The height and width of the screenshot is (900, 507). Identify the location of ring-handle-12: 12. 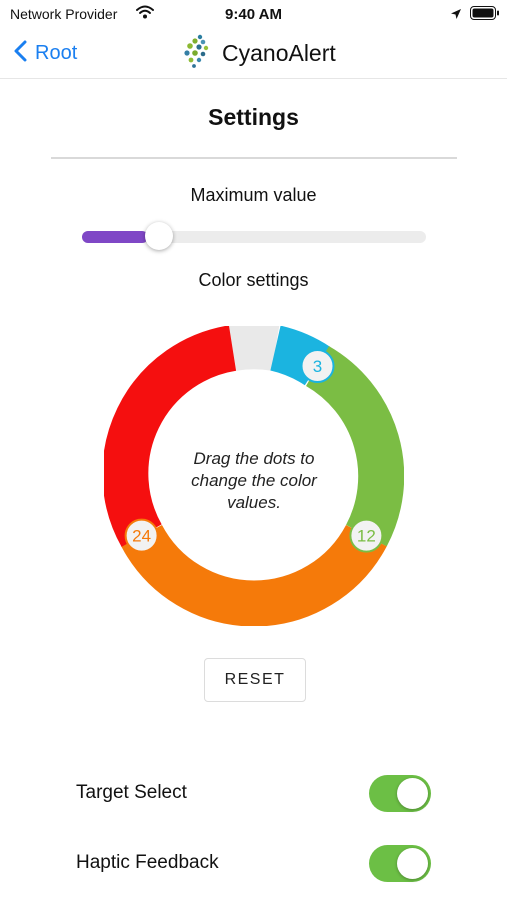
(366, 535).